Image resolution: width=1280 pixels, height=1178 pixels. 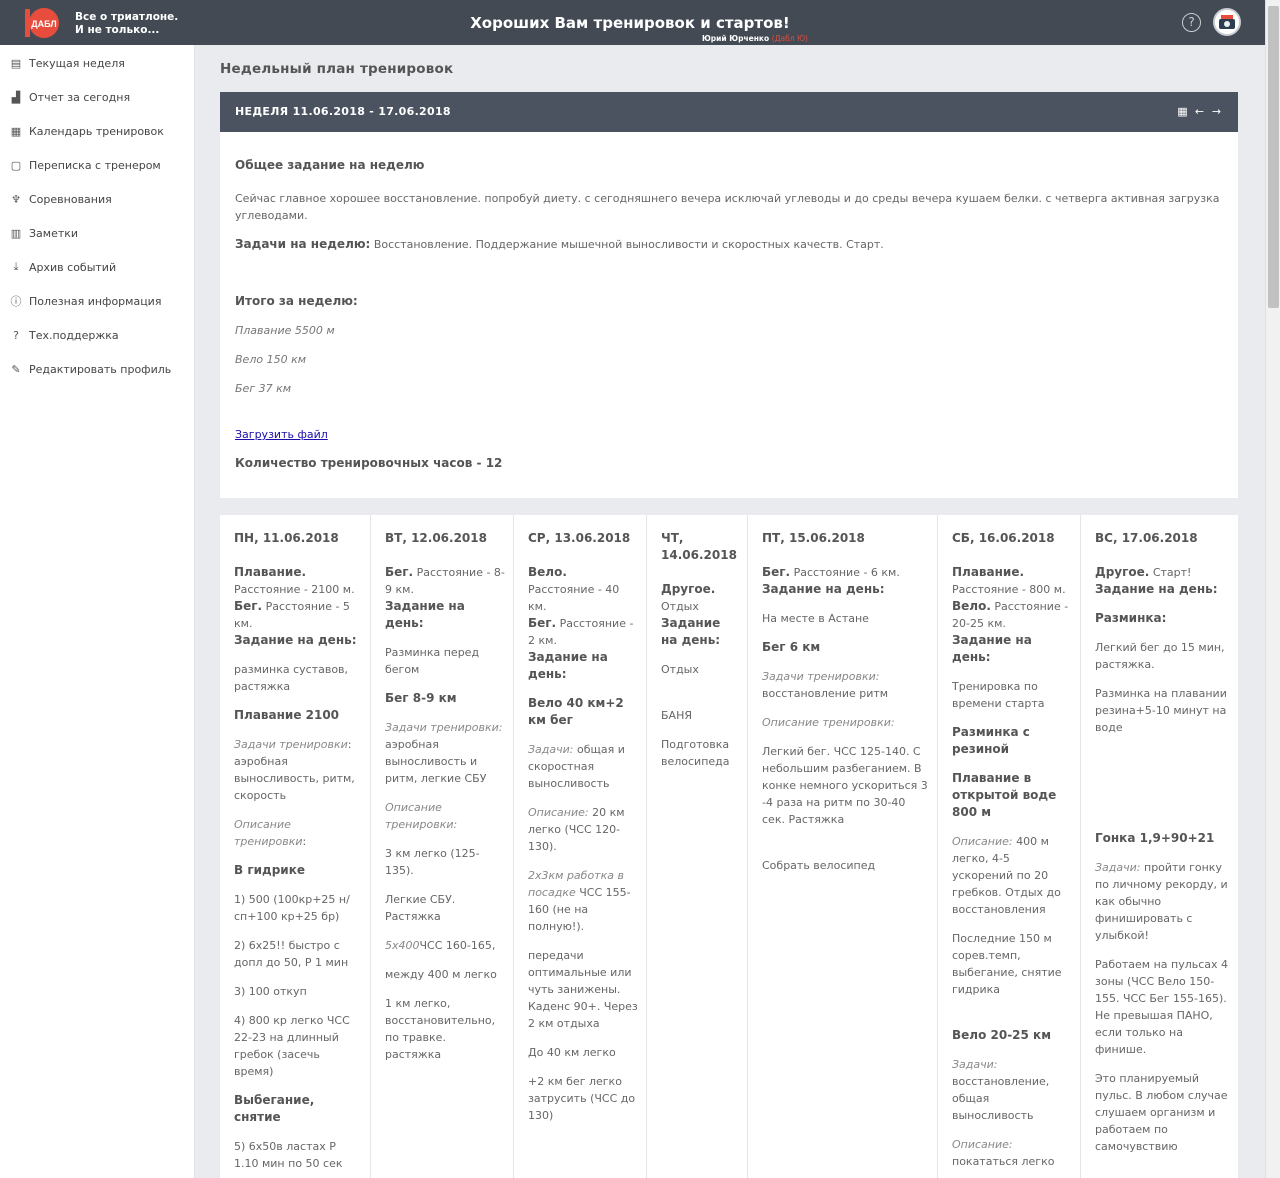 I want to click on upload-file-link: Загрузить файл, so click(x=281, y=434).